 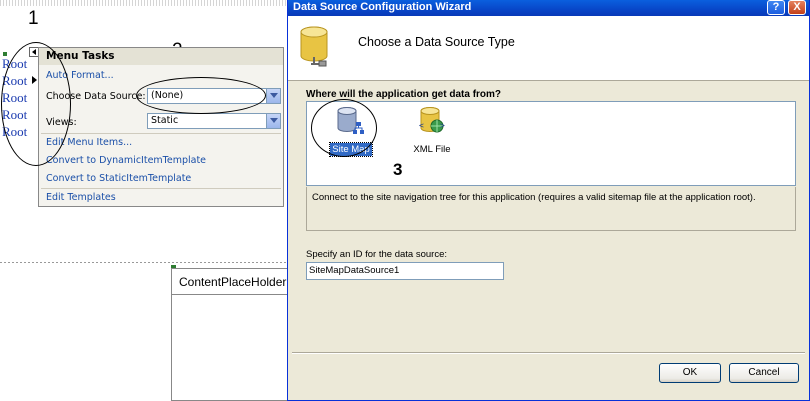 What do you see at coordinates (432, 120) in the screenshot?
I see `xml-file-icon: < >` at bounding box center [432, 120].